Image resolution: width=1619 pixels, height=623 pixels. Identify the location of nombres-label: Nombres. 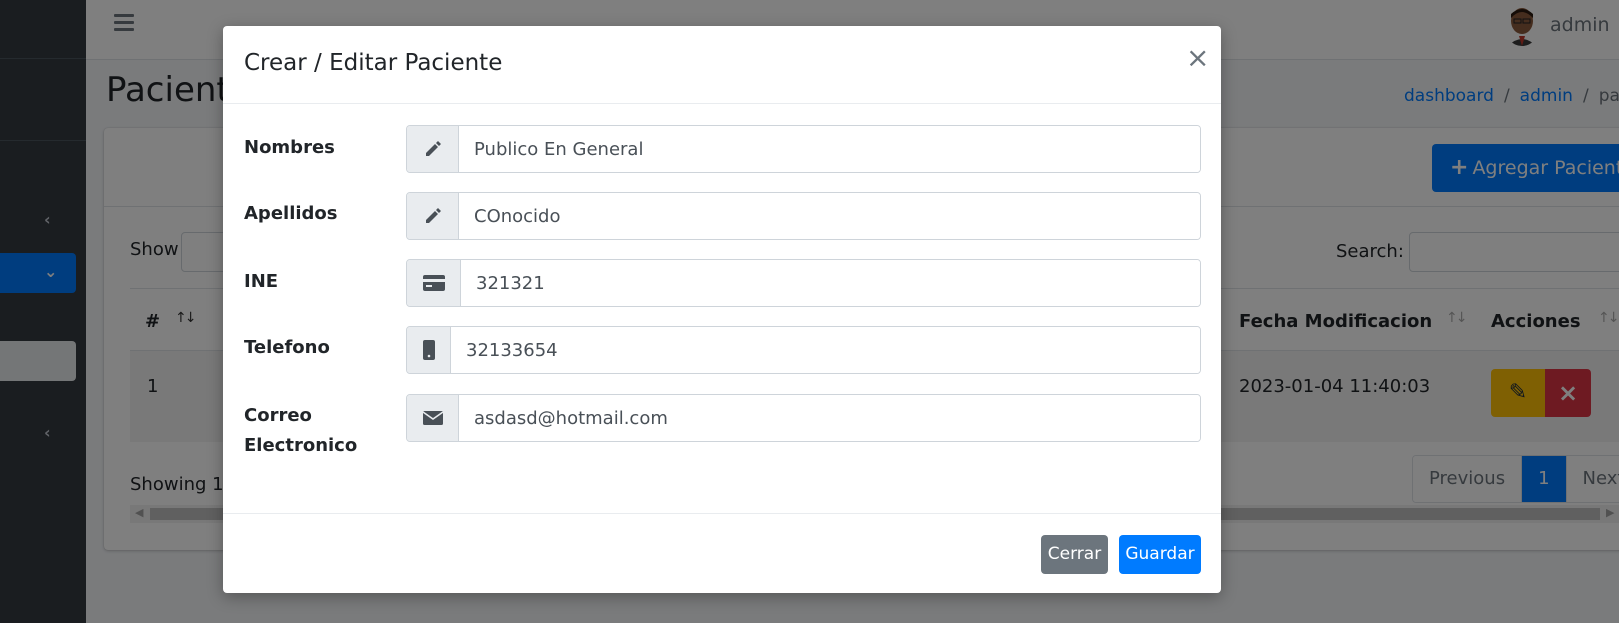
(289, 147).